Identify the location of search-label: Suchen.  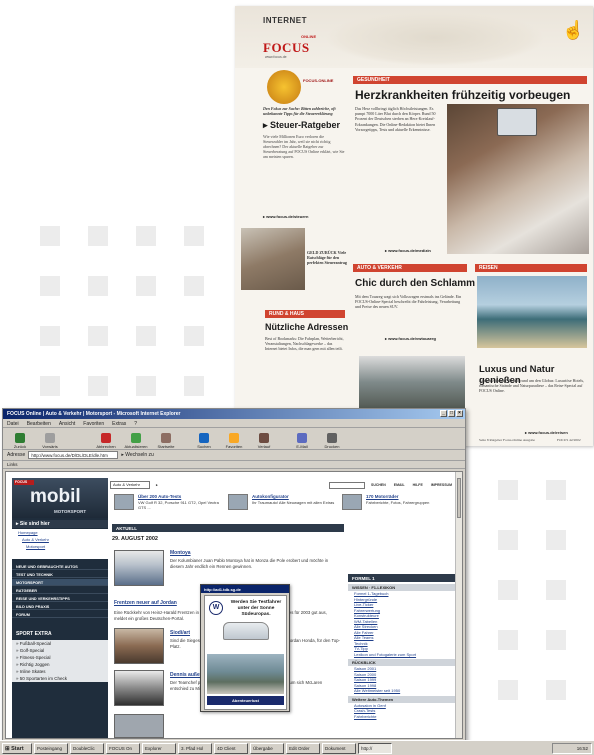
(204, 446).